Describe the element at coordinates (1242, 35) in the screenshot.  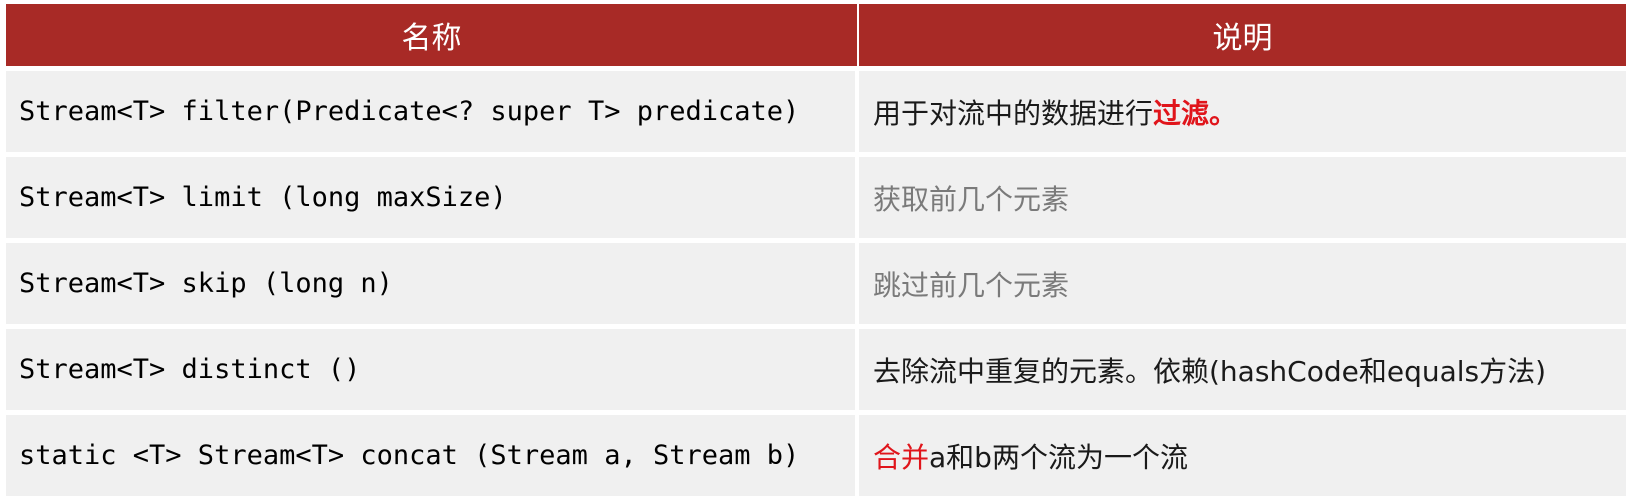
I see `header-description: 说明` at that location.